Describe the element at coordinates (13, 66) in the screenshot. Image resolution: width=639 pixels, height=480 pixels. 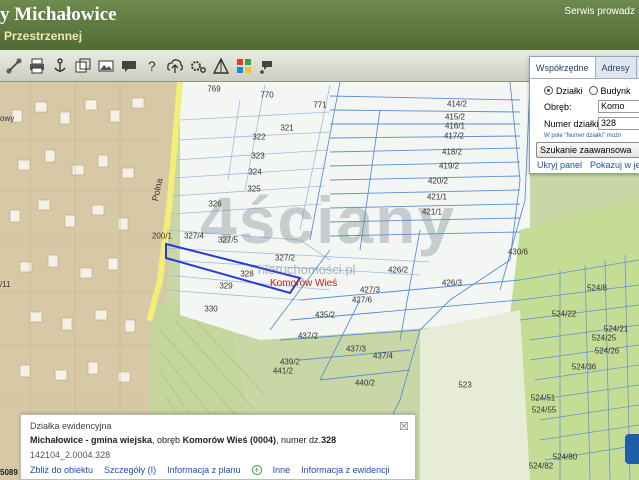
I see `measure-icon` at that location.